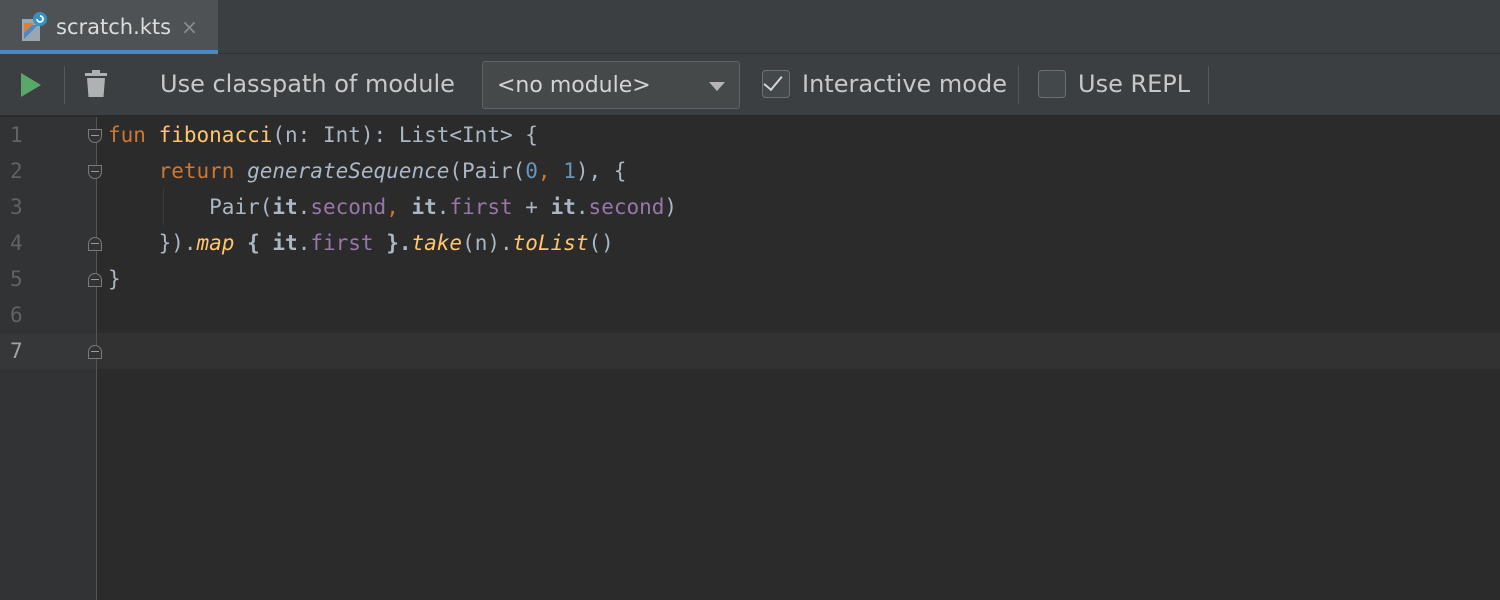 The width and height of the screenshot is (1500, 600). I want to click on line-number: 2, so click(16, 171).